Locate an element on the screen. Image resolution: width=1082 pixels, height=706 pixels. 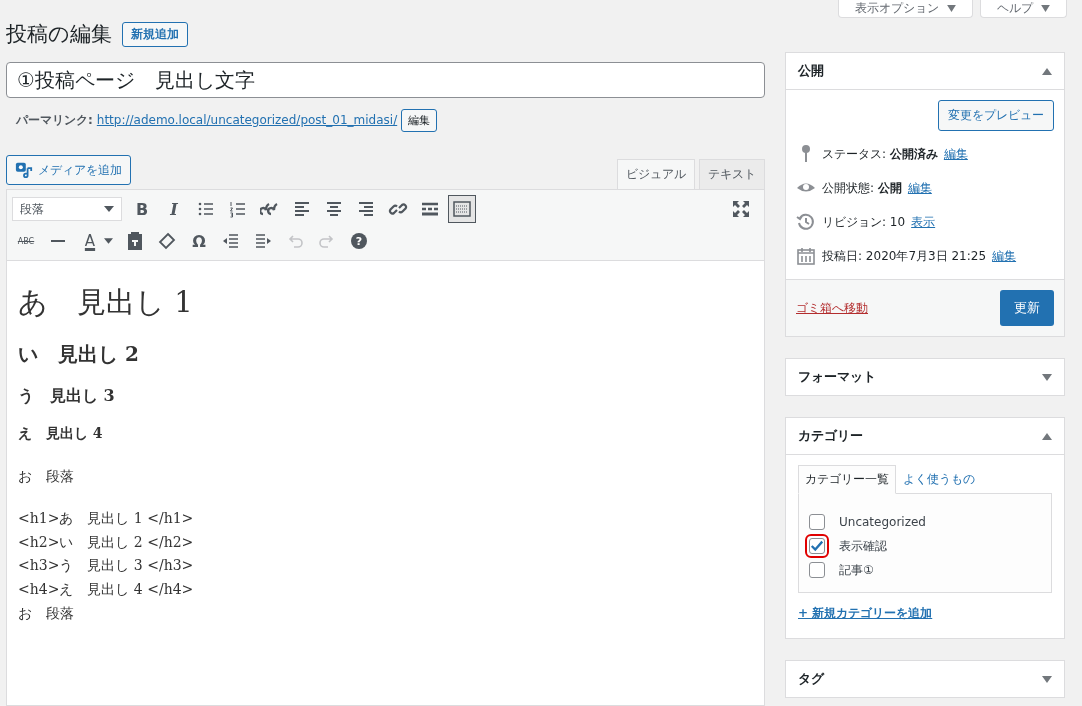
paragraph: <h1>あ 見出し 1 </h1> <h2>い 見出し 2 </h2> <h3>う 見出し 3 </h3> <h4>え 見出し 4 </h4> お 段落 is located at coordinates (106, 565).